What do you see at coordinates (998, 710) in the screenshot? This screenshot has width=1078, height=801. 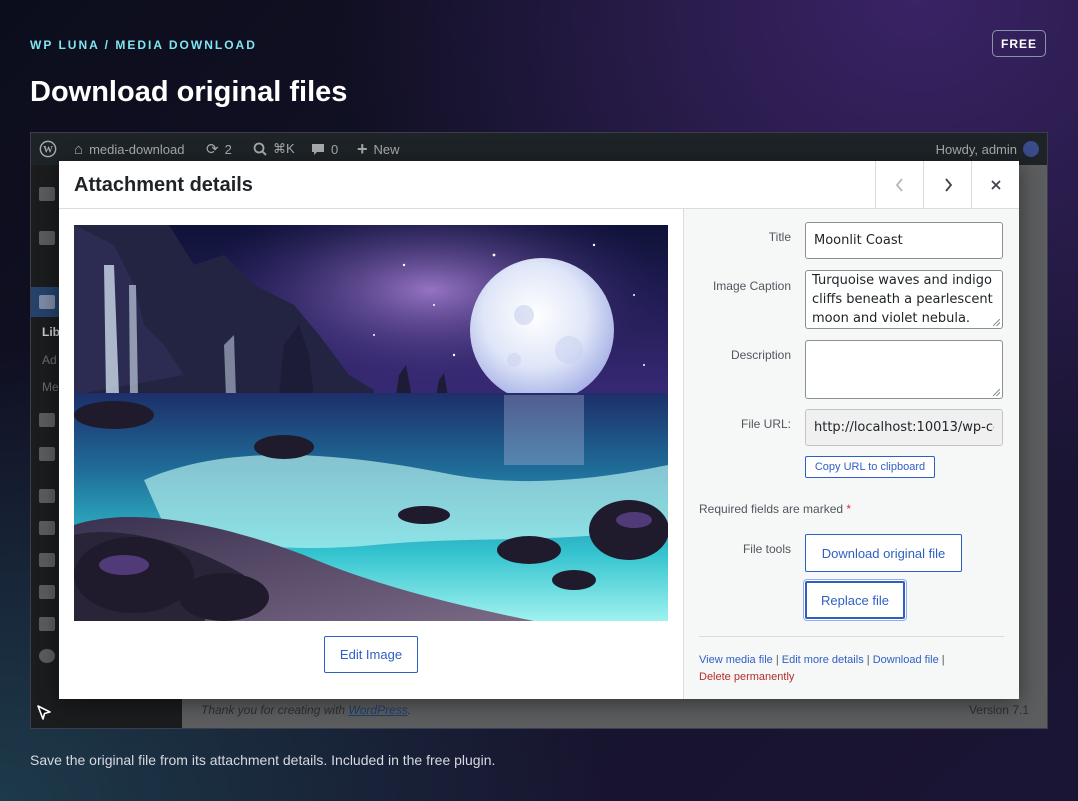 I see `wp-version: Version 7.1` at bounding box center [998, 710].